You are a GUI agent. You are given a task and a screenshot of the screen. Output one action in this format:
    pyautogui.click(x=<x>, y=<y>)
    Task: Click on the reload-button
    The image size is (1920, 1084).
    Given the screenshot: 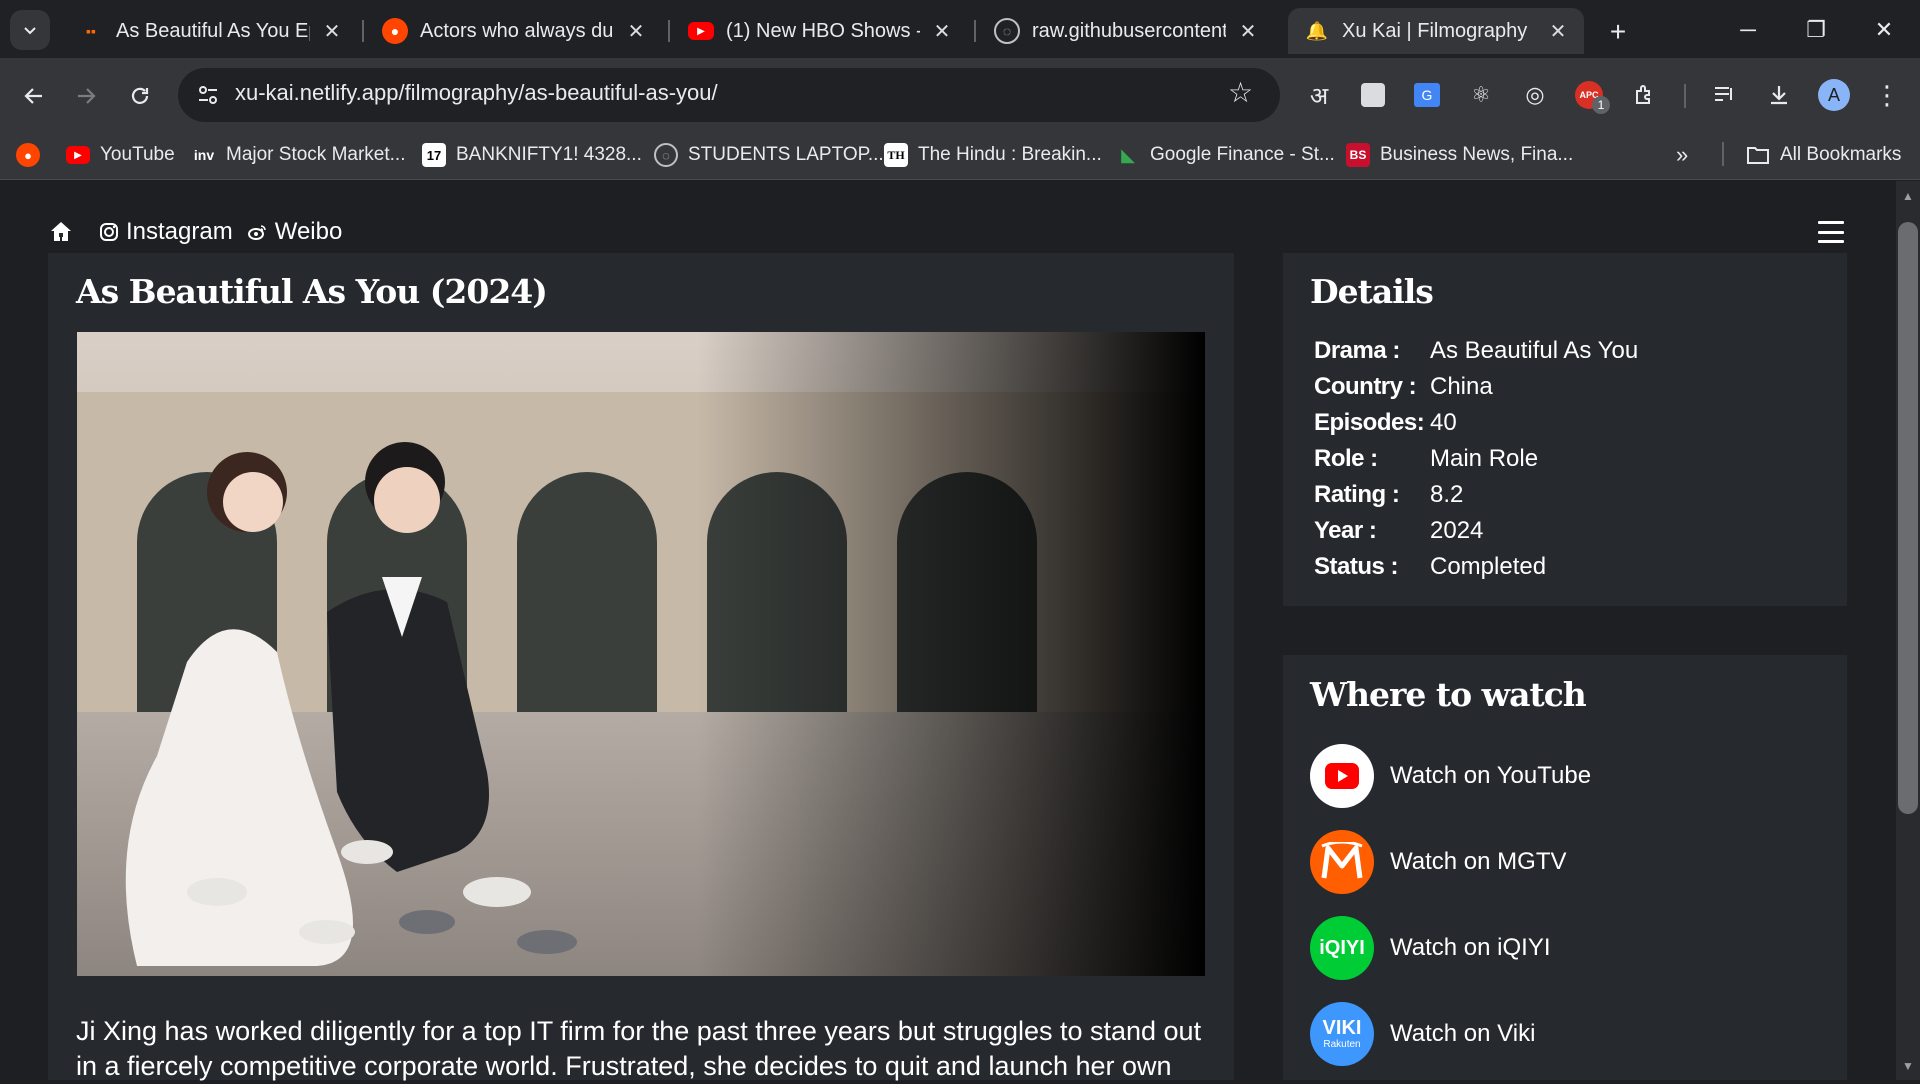 What is the action you would take?
    pyautogui.click(x=140, y=96)
    